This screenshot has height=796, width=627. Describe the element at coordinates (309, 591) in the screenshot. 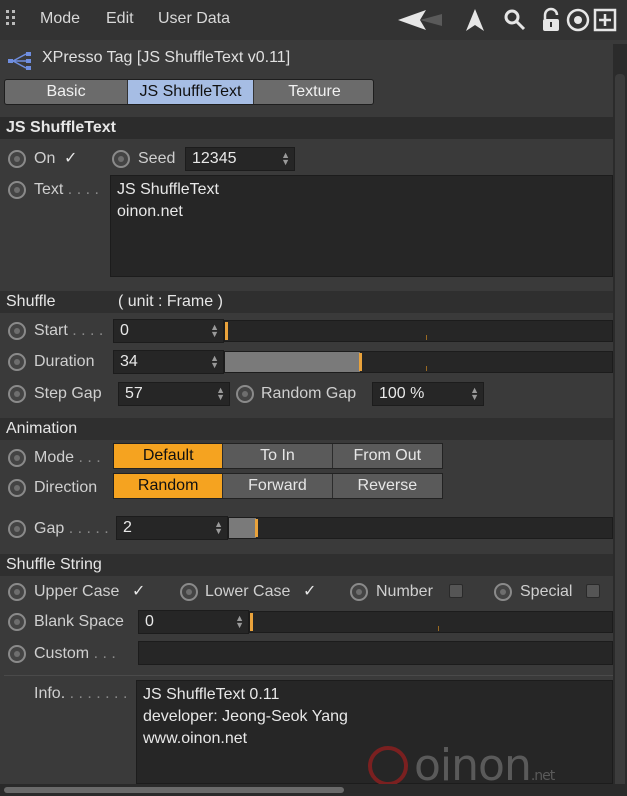

I see `lowercase-checkbox: ✓` at that location.